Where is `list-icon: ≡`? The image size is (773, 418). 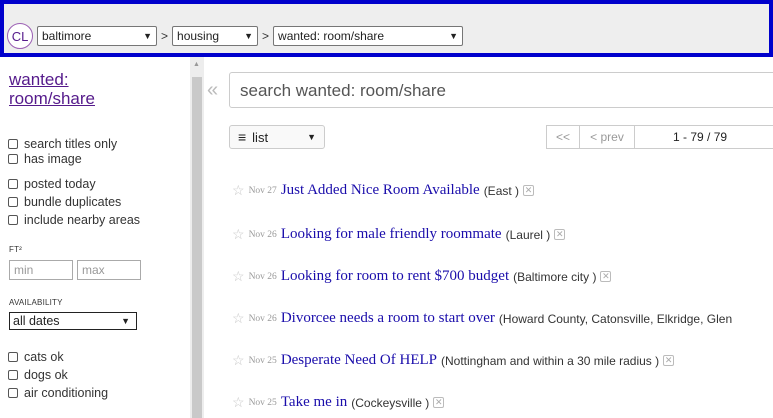 list-icon: ≡ is located at coordinates (242, 137).